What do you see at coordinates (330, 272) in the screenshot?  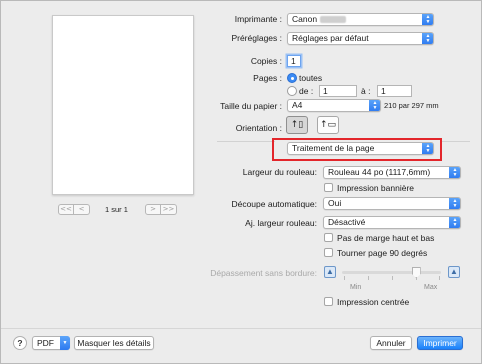 I see `min-extension-icon: ▲` at bounding box center [330, 272].